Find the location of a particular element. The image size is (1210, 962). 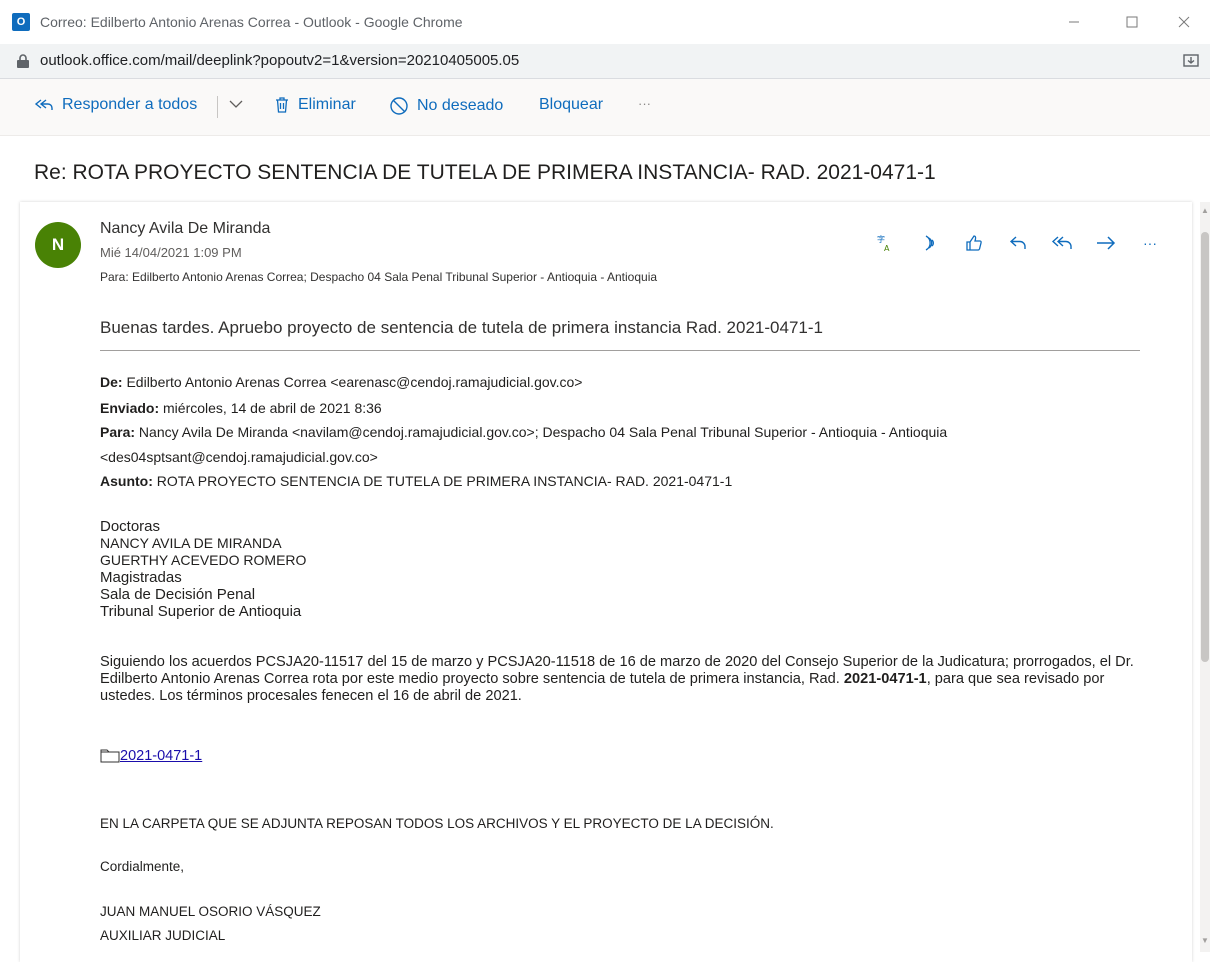

more-actions-button: ··· is located at coordinates (1150, 243).